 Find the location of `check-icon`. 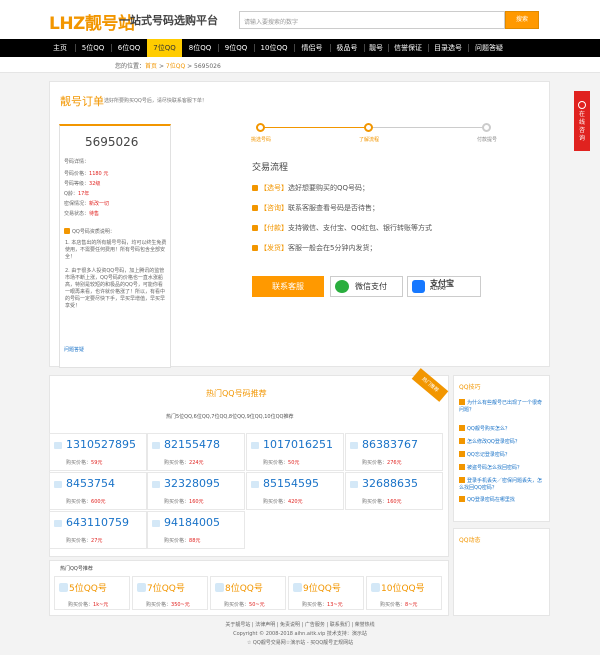

check-icon is located at coordinates (255, 248).